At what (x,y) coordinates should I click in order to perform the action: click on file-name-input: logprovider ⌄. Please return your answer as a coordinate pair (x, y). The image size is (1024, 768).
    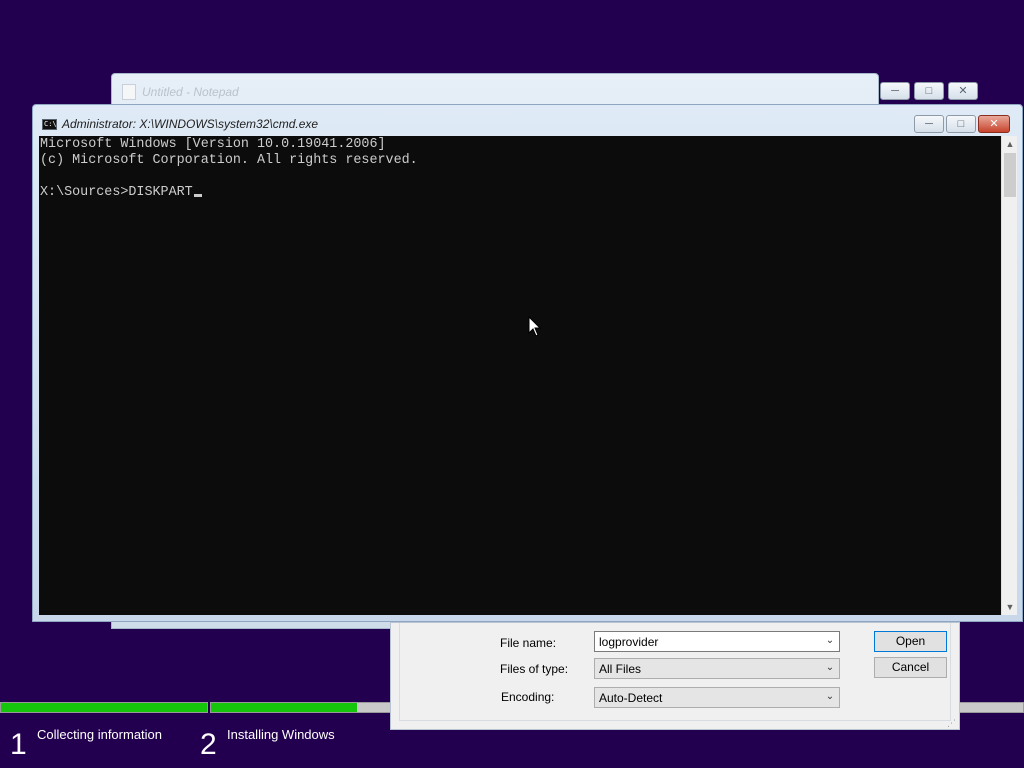
    Looking at the image, I should click on (717, 641).